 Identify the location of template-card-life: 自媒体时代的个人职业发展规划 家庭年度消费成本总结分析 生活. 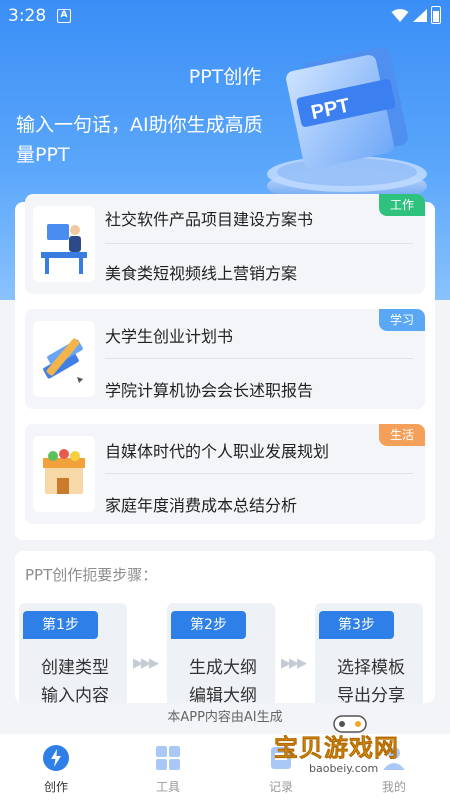
(225, 474).